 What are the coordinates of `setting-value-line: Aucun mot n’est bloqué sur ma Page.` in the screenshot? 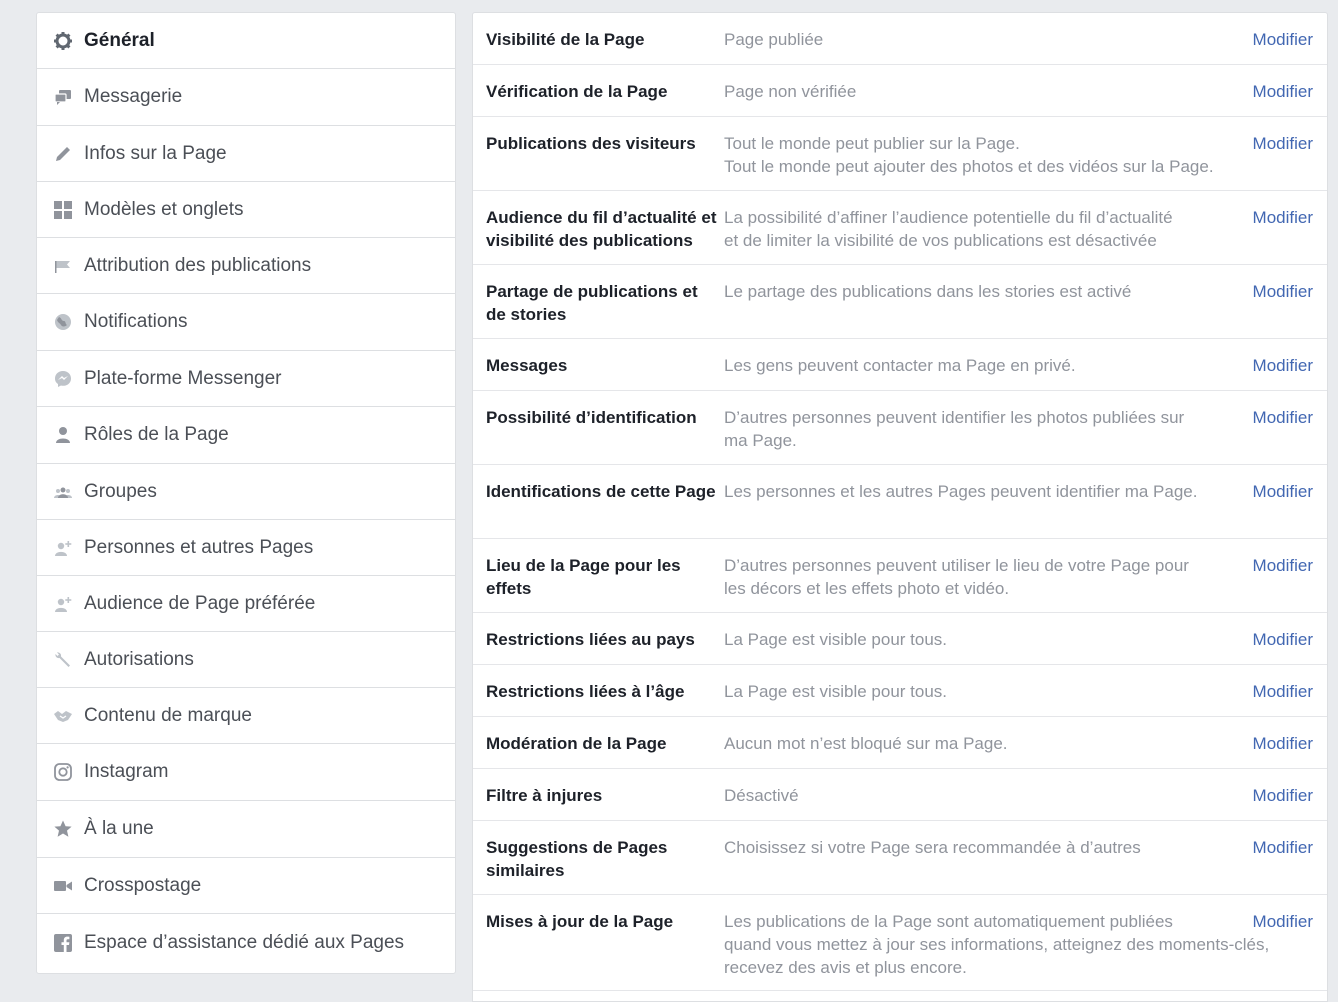 It's located at (866, 743).